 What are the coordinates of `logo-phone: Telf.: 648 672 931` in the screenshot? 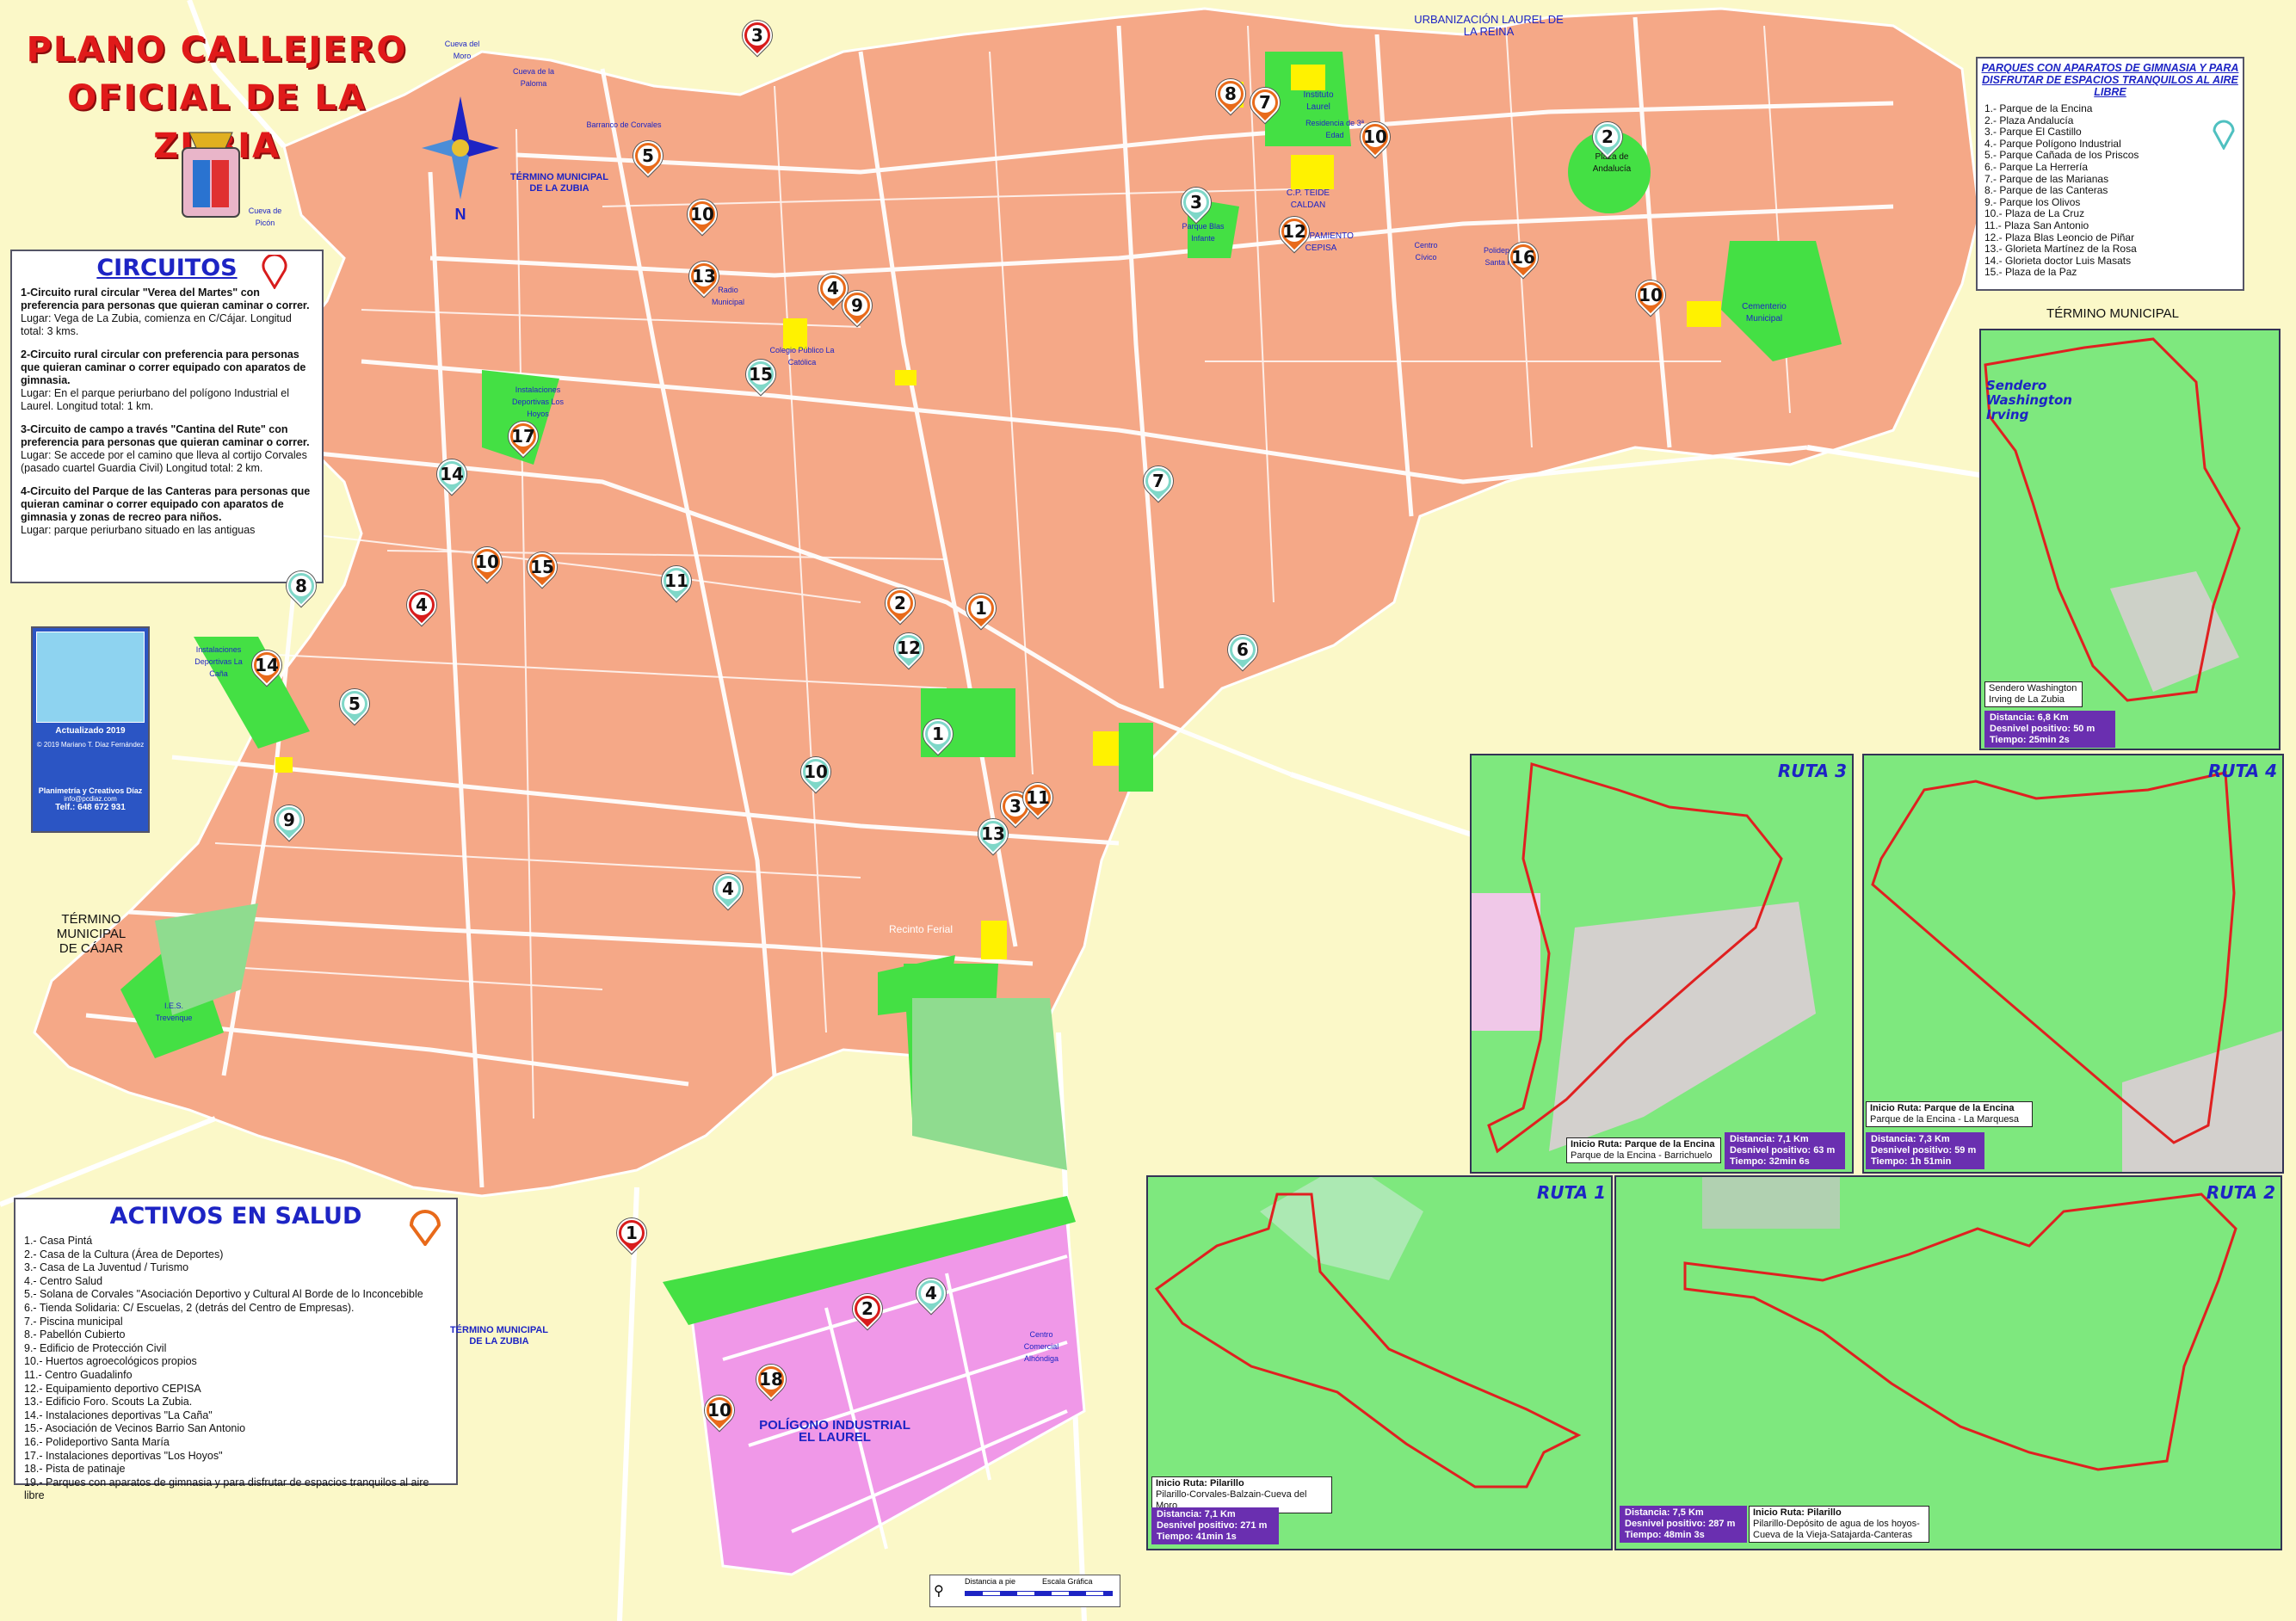 It's located at (90, 807).